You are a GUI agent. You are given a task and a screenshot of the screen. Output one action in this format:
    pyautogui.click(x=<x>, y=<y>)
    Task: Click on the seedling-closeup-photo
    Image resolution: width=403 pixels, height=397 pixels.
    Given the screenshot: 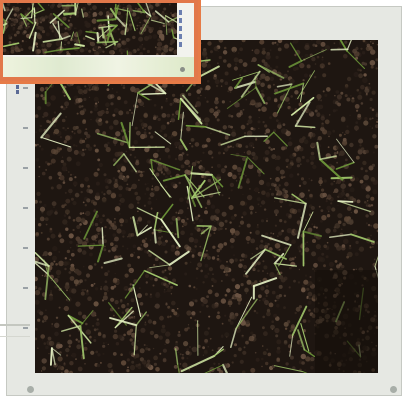 What is the action you would take?
    pyautogui.click(x=90, y=29)
    